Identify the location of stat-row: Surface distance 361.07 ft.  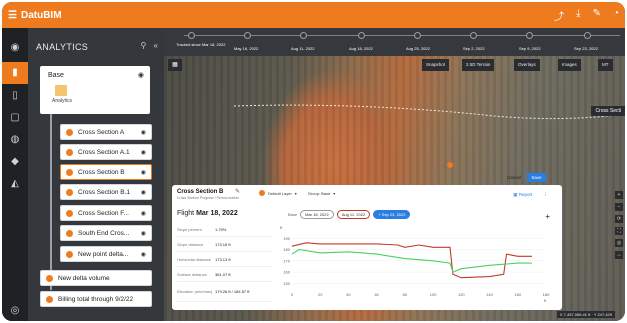
(224, 274).